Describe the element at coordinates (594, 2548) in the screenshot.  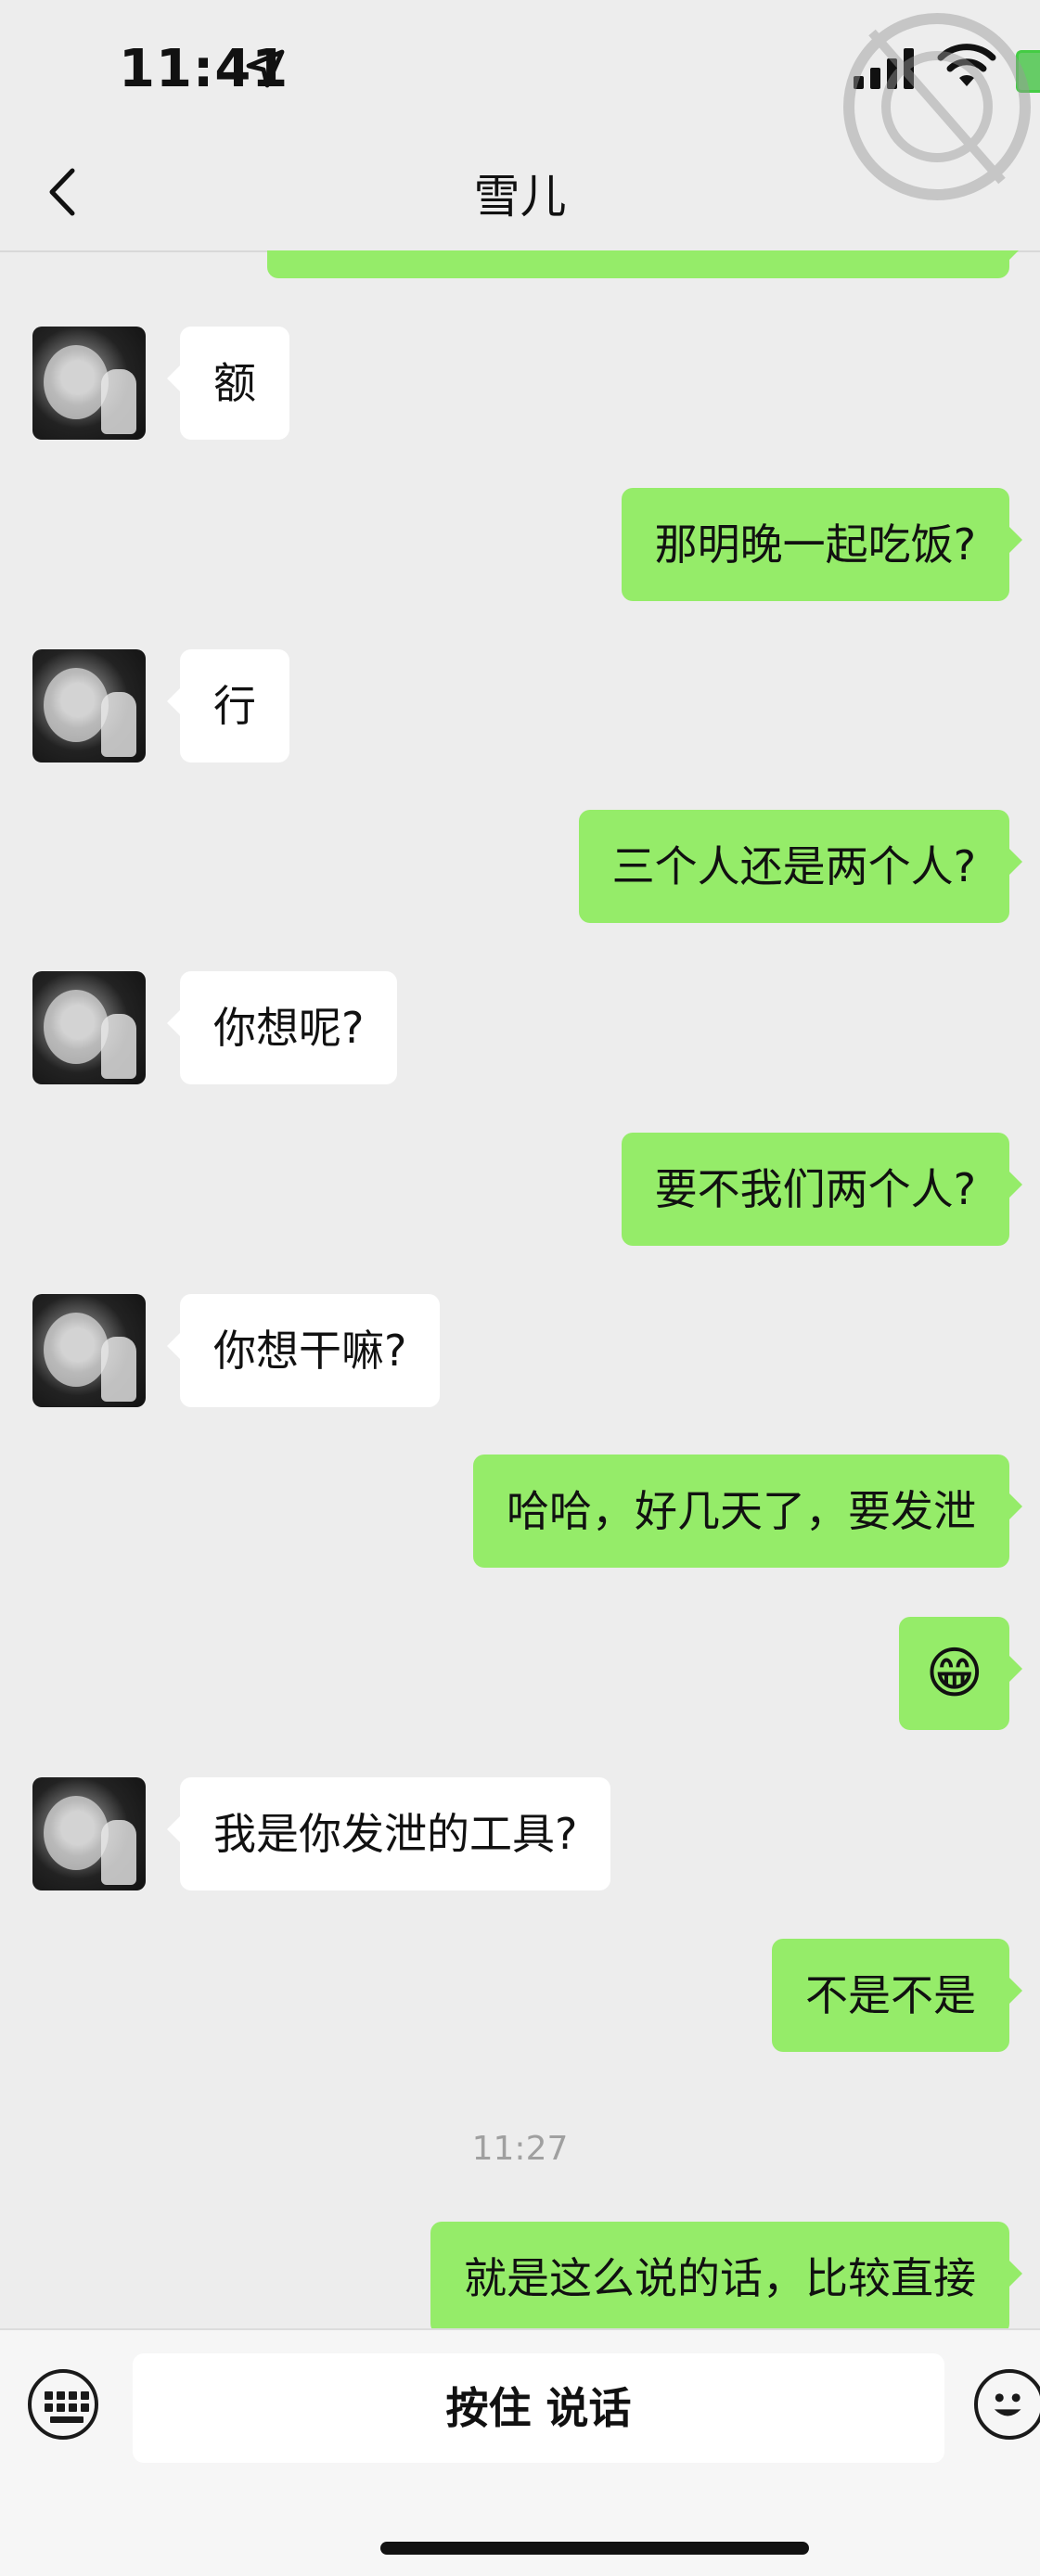
I see `home-indicator` at that location.